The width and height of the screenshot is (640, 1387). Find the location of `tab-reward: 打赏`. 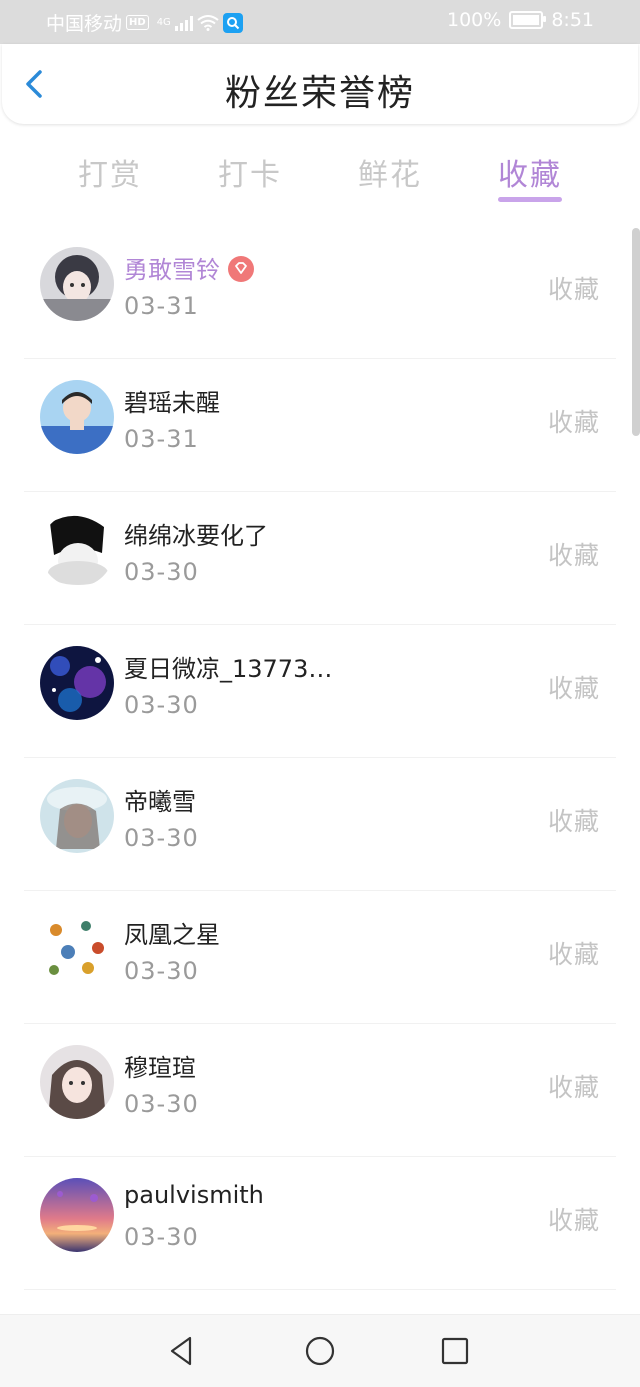

tab-reward: 打赏 is located at coordinates (110, 172).